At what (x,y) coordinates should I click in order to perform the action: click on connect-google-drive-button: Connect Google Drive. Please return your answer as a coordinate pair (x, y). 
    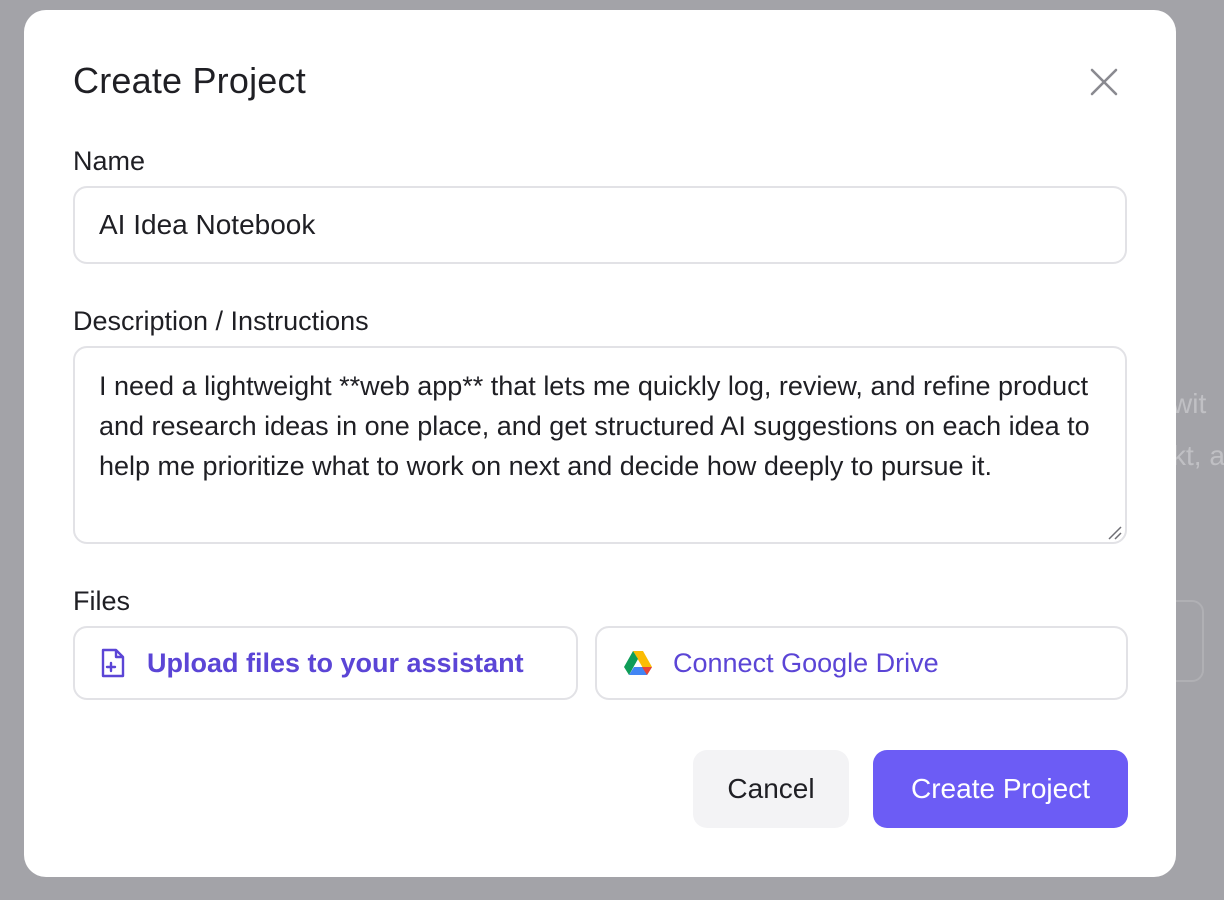
    Looking at the image, I should click on (861, 663).